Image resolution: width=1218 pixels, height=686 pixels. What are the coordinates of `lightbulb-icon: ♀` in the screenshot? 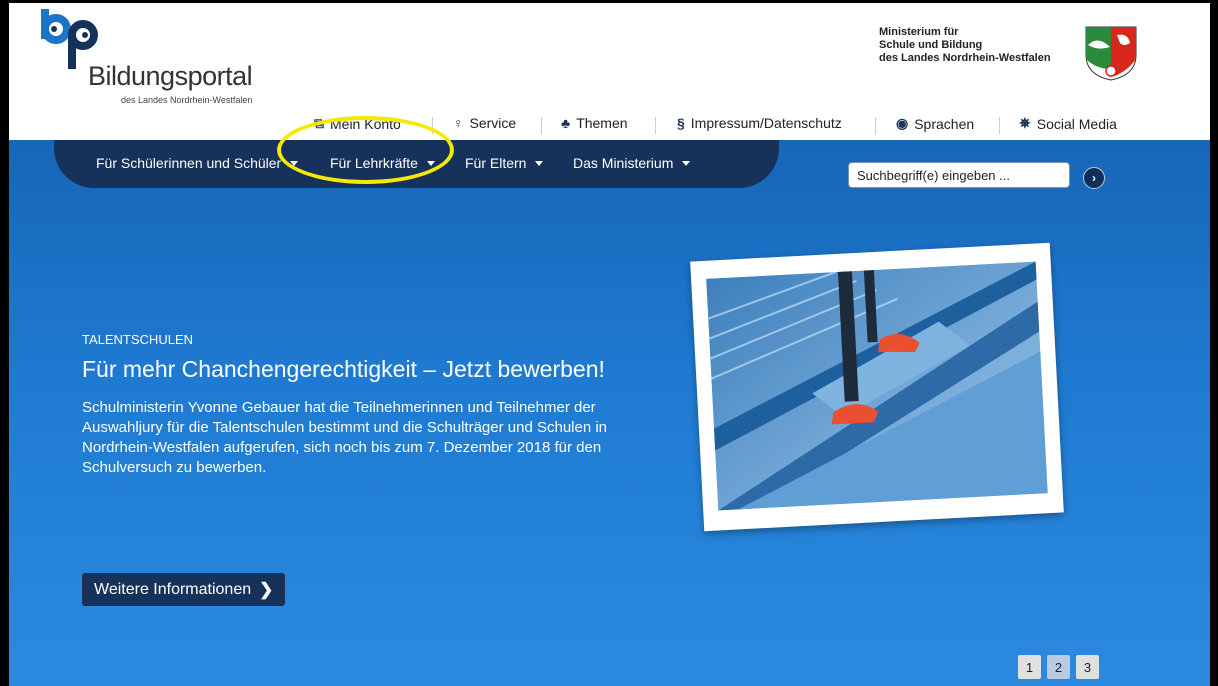 It's located at (458, 123).